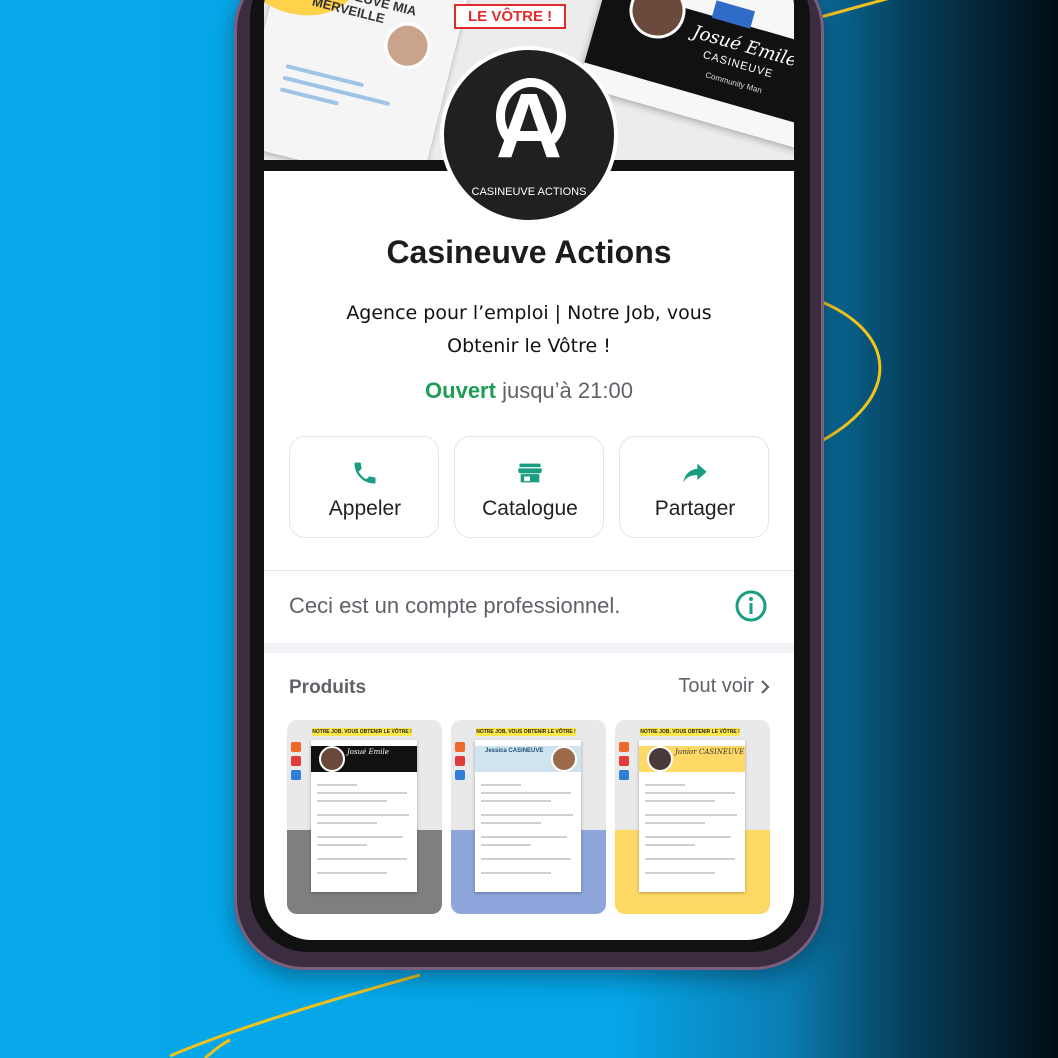 The height and width of the screenshot is (1058, 1058). What do you see at coordinates (365, 508) in the screenshot?
I see `call-label: Appeler` at bounding box center [365, 508].